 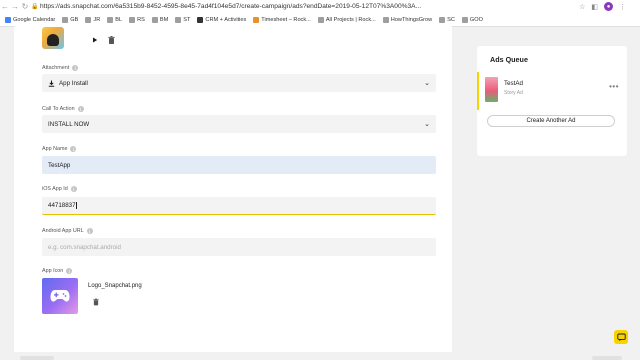 I want to click on queue-ad-item: TestAd Story Ad •••, so click(x=552, y=91).